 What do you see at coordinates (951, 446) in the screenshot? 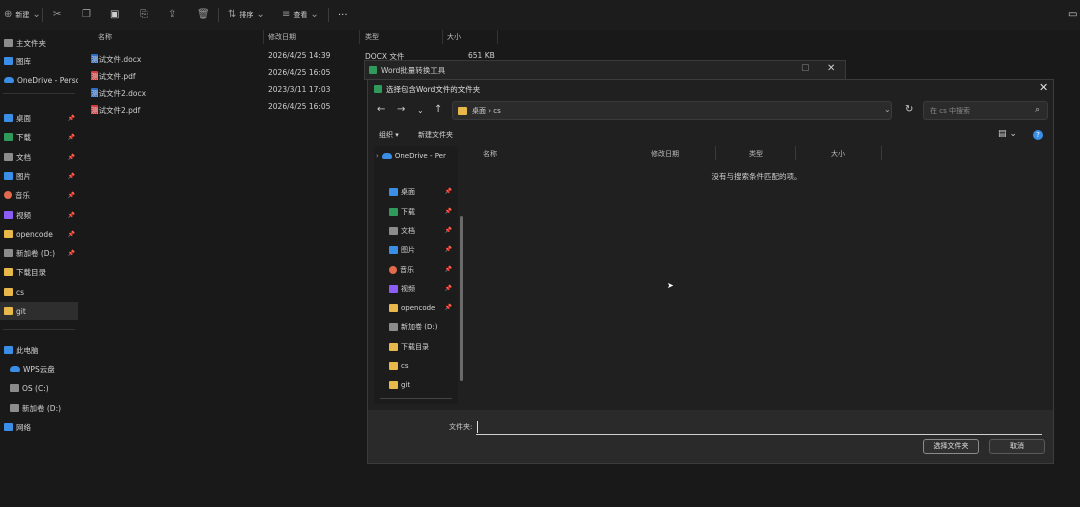
I see `select-folder-button: 选择文件夹` at bounding box center [951, 446].